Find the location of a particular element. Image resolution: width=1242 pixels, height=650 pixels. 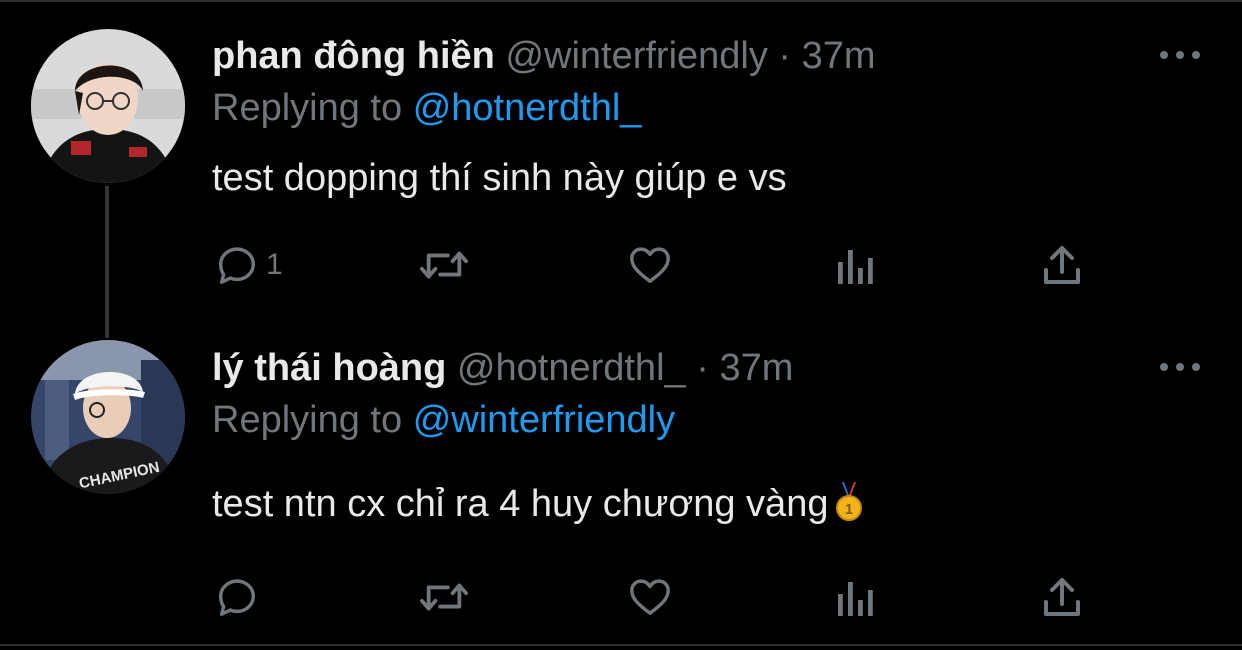

tweet-header: phan đông hiền @winterfriendly · 37m is located at coordinates (544, 56).